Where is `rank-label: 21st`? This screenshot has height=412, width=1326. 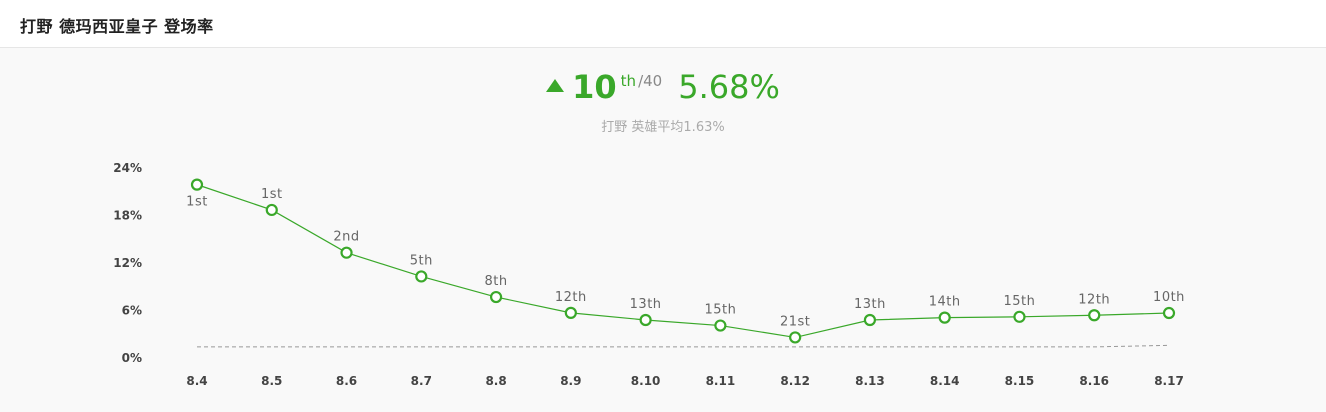
rank-label: 21st is located at coordinates (795, 321).